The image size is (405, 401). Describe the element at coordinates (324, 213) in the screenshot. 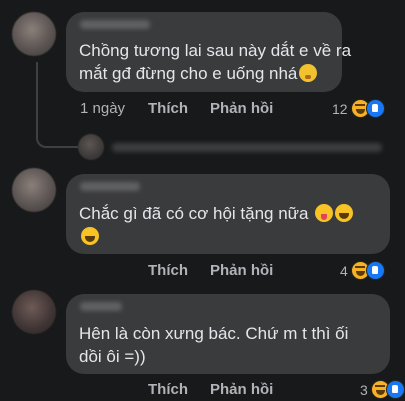

I see `tongue-face-emoji-icon` at that location.